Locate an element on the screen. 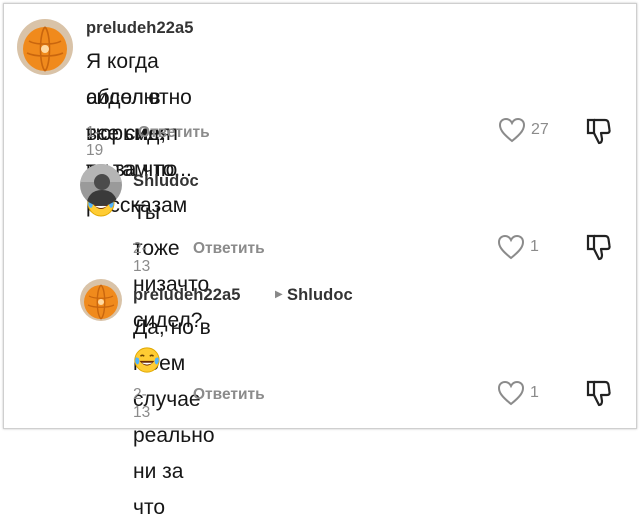 The height and width of the screenshot is (526, 640). user-photo-avatar-icon is located at coordinates (101, 185).